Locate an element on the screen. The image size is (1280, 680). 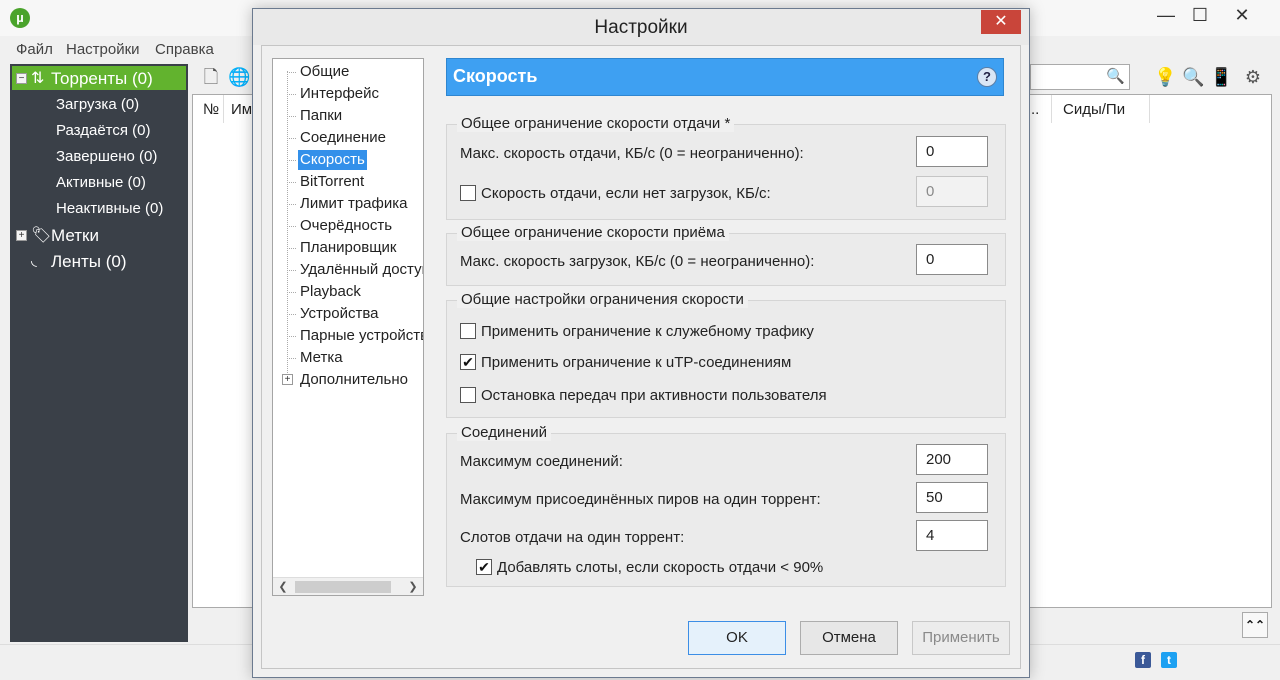
tree-item-general: Общие is located at coordinates (324, 72).